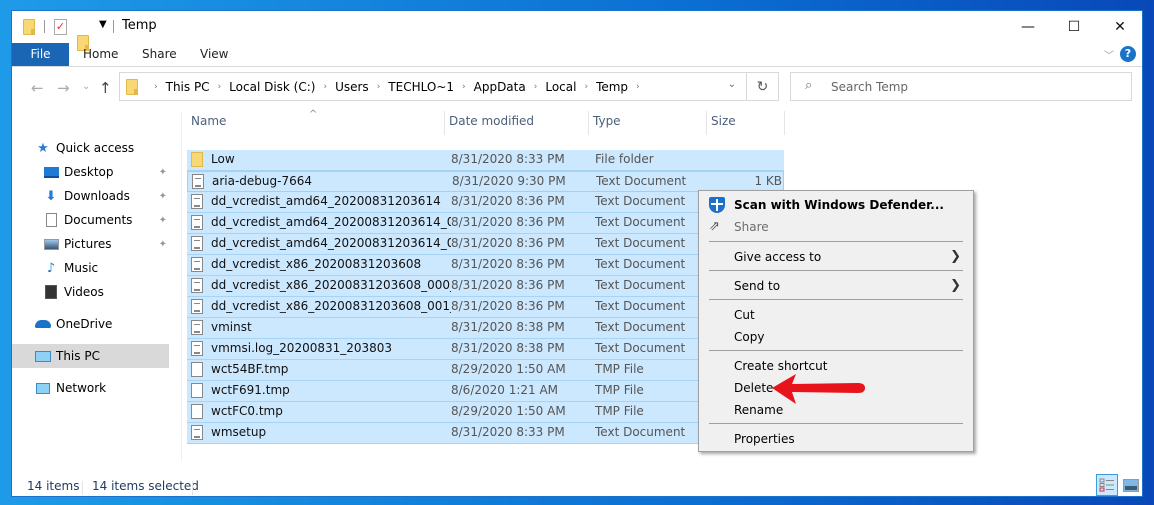 Image resolution: width=1154 pixels, height=505 pixels. Describe the element at coordinates (90, 220) in the screenshot. I see `sidebar-item-documents: Documents ✦` at that location.